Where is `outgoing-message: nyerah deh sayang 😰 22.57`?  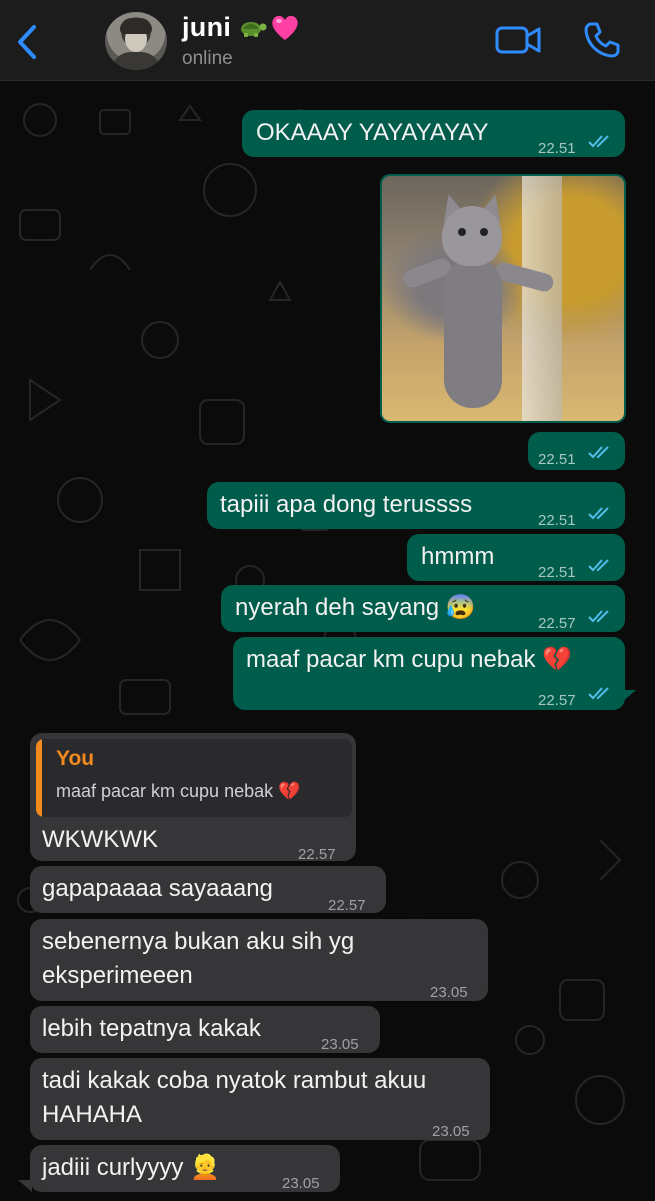
outgoing-message: nyerah deh sayang 😰 22.57 is located at coordinates (423, 608).